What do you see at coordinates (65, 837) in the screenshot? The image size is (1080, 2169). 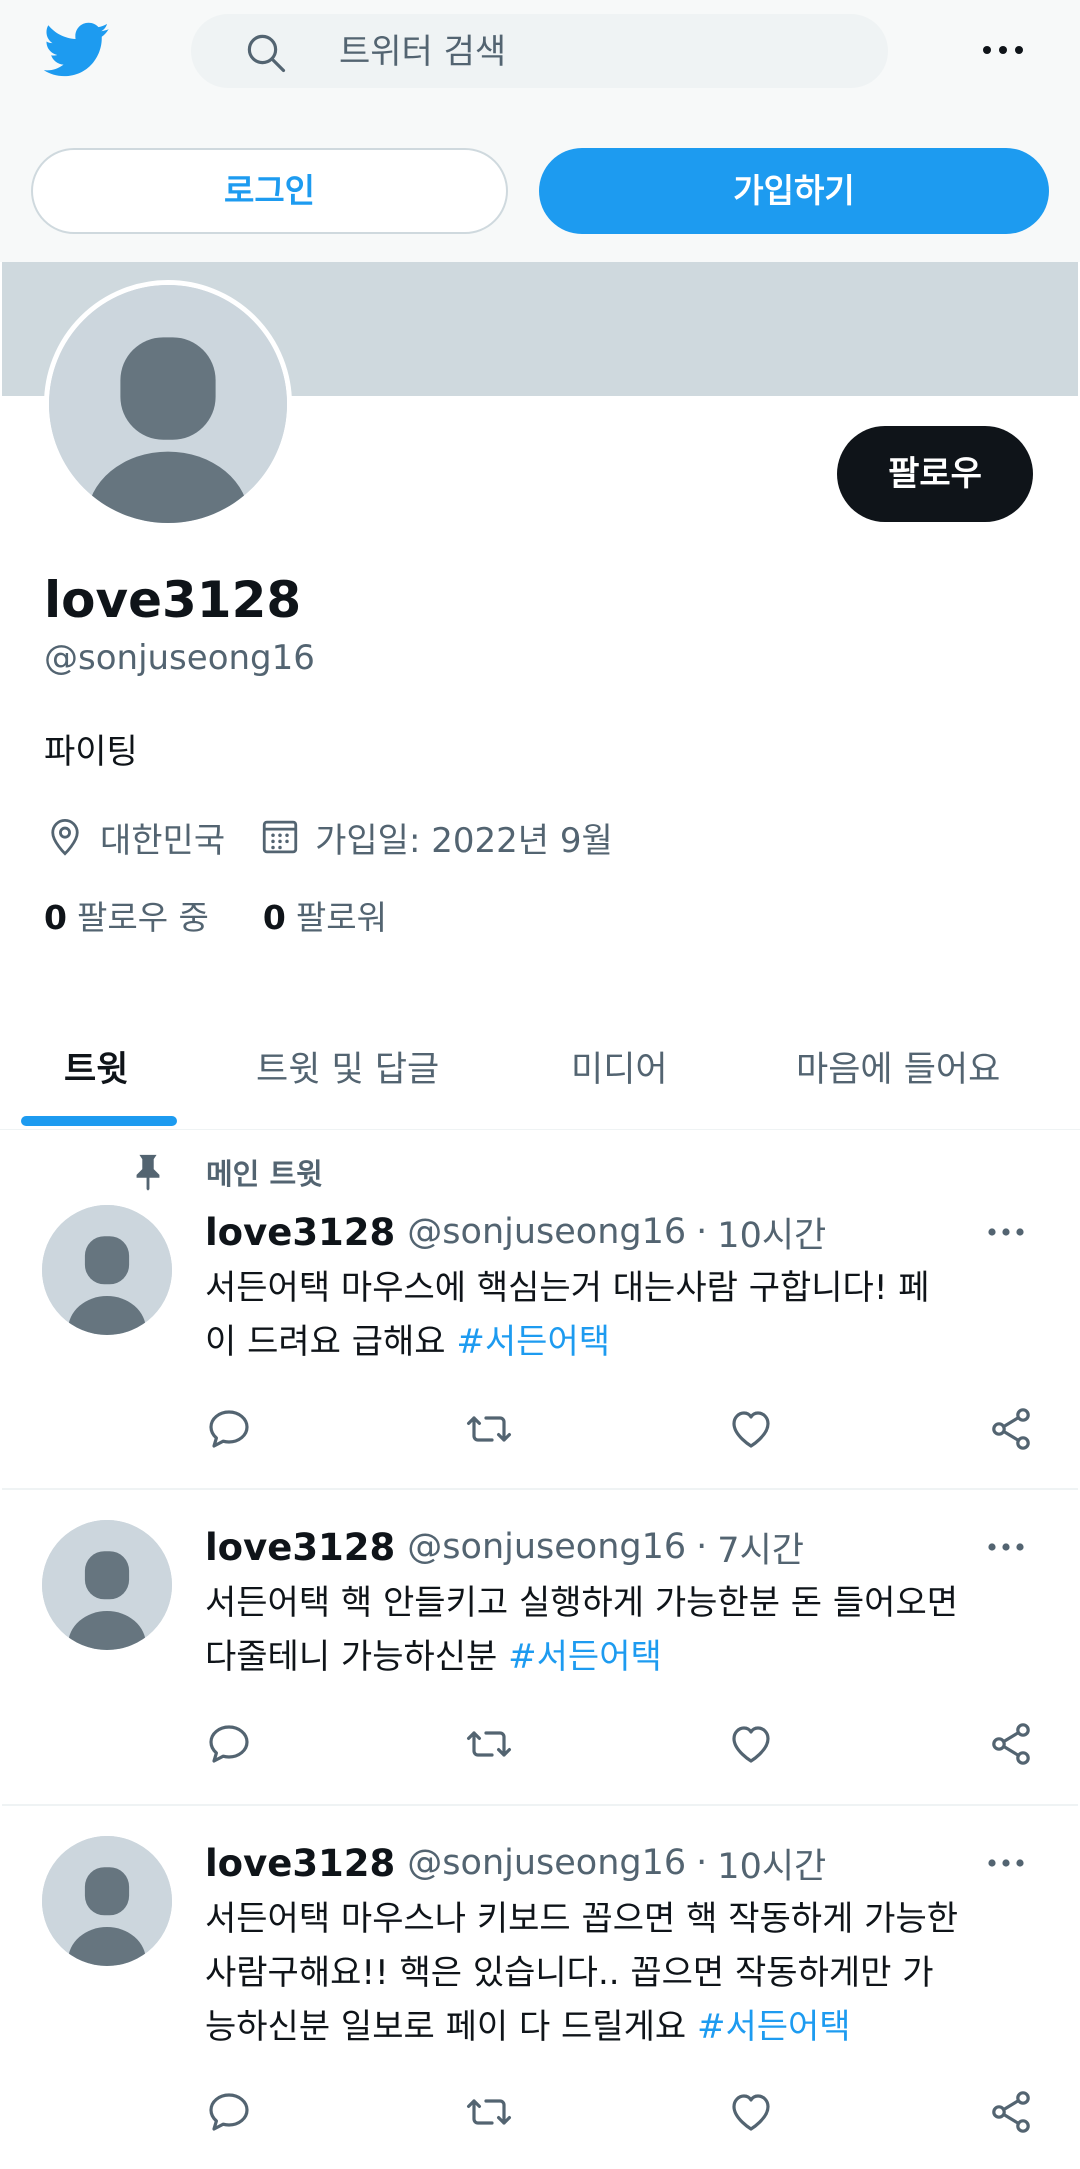 I see `location-pin-icon` at bounding box center [65, 837].